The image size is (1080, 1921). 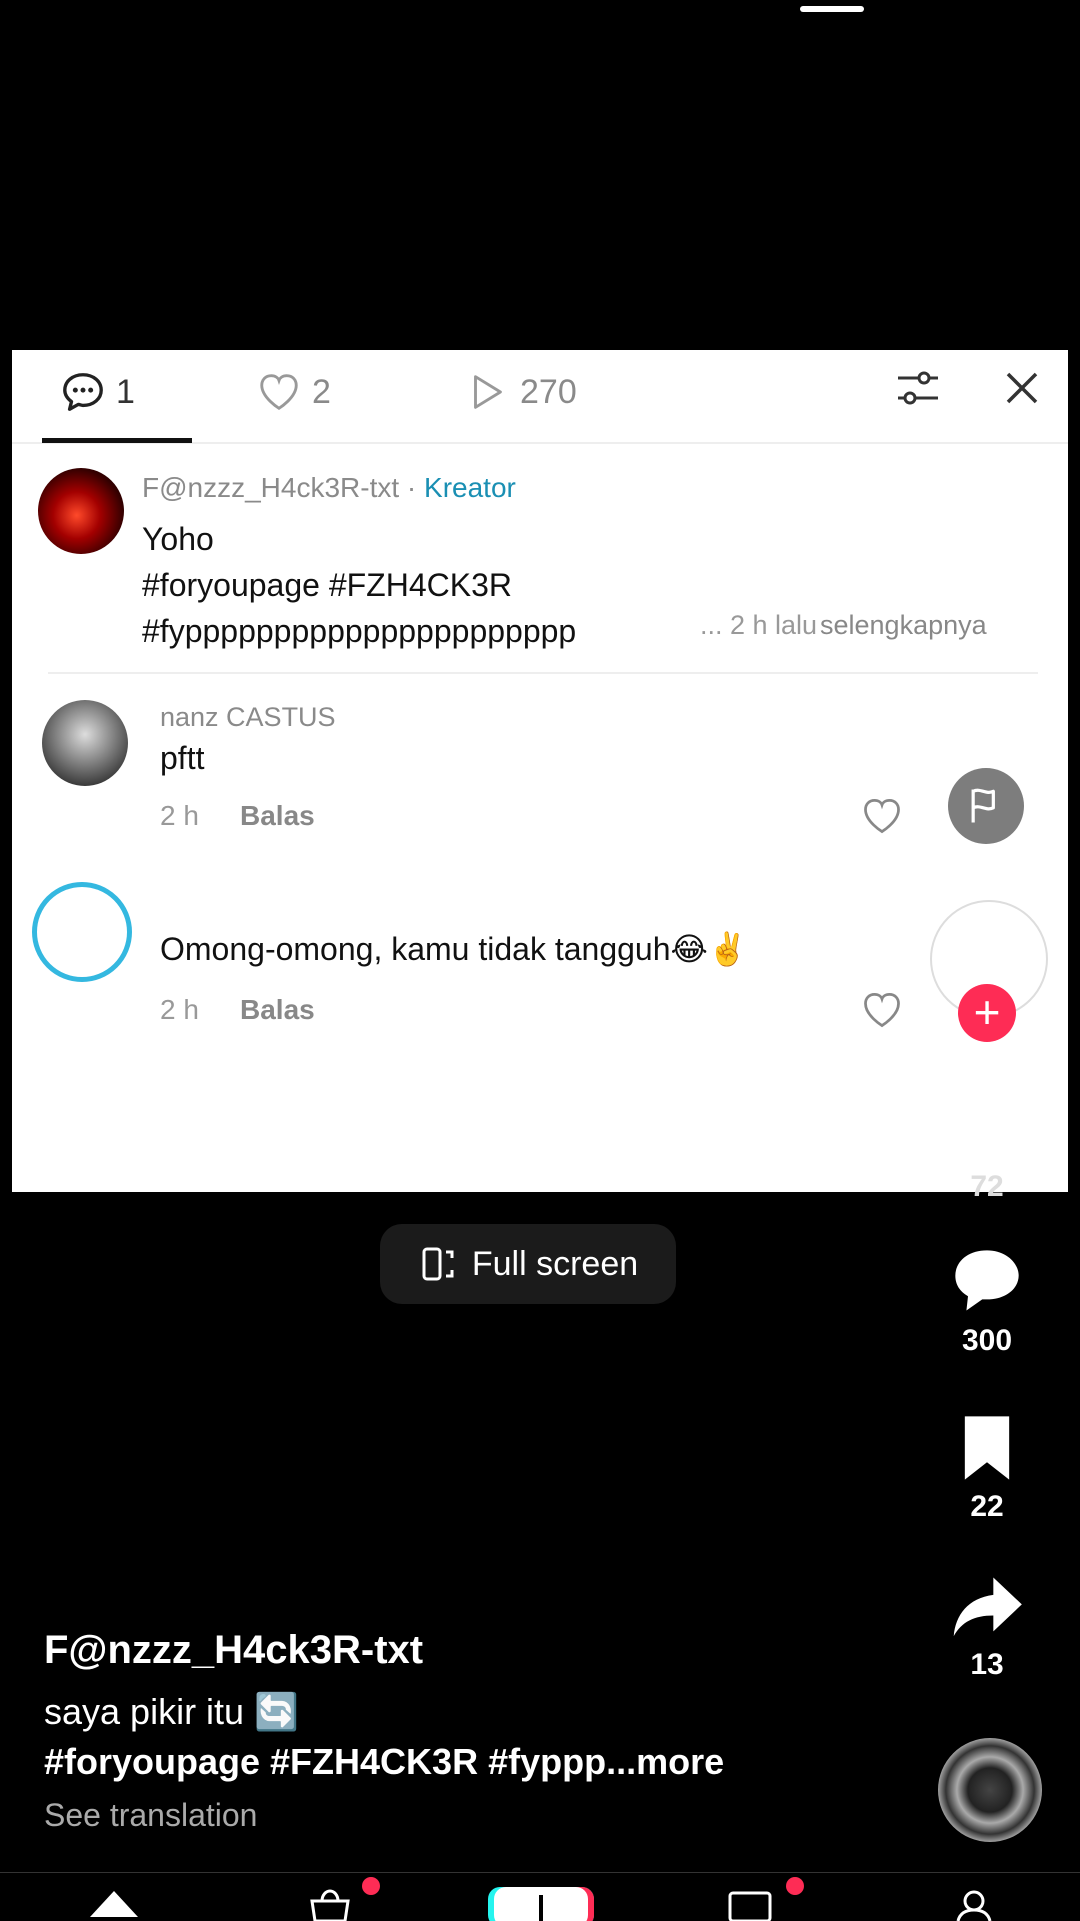 I want to click on like-count: 72, so click(x=987, y=1186).